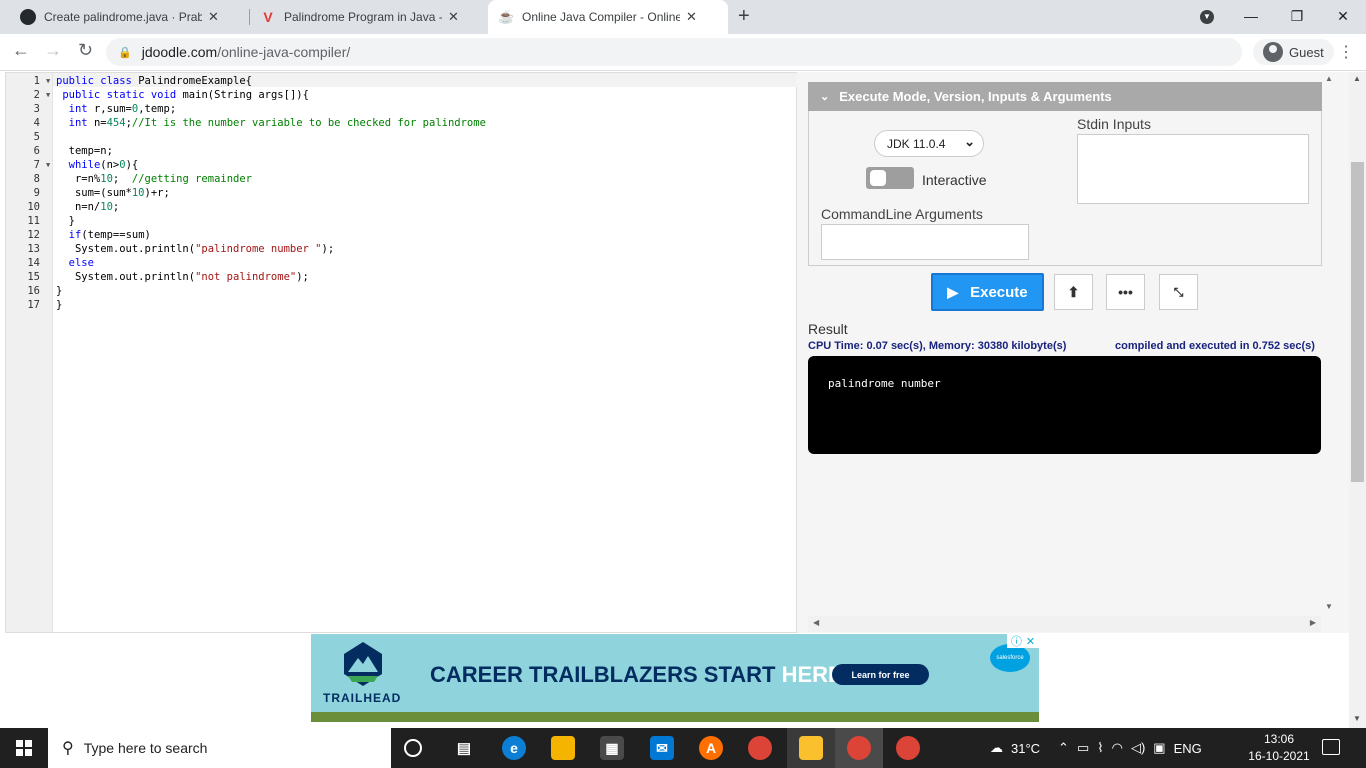 The height and width of the screenshot is (768, 1366). I want to click on collapse-button: ⤡, so click(1178, 292).